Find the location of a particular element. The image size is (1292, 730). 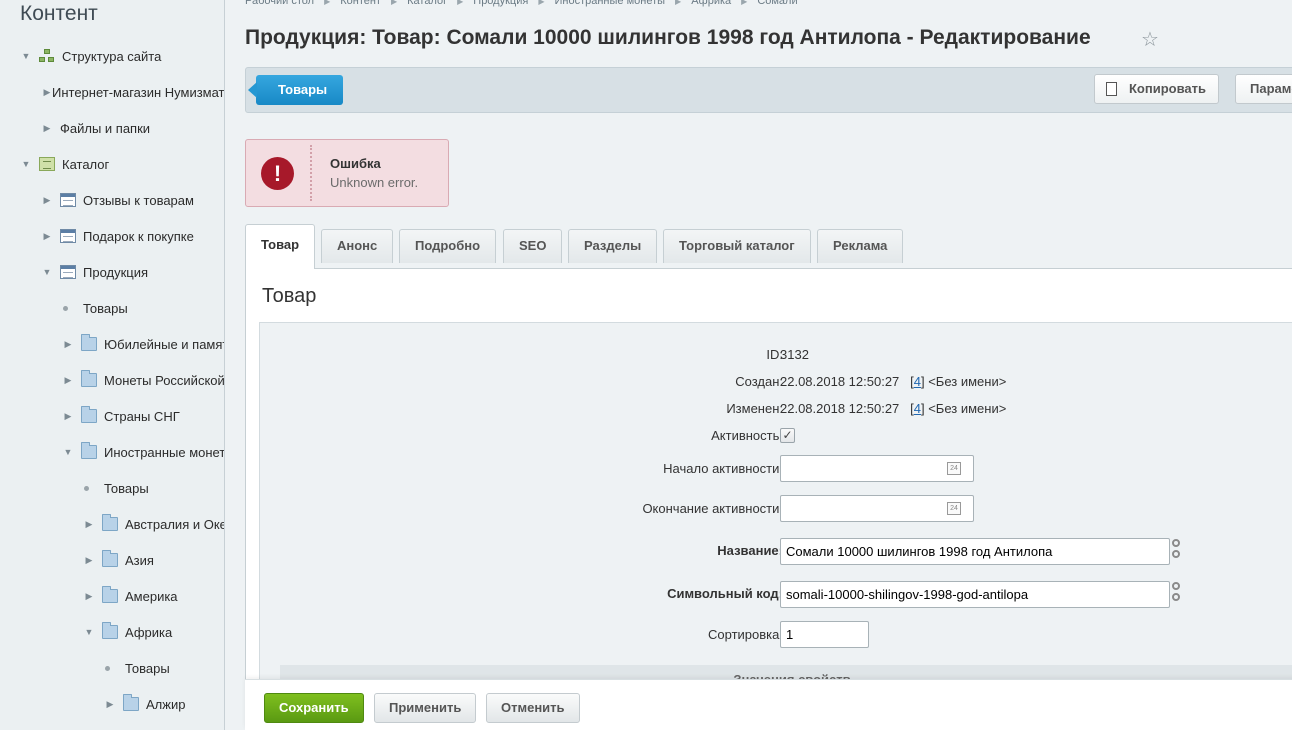

favorite-star-icon: ☆ is located at coordinates (1150, 39).